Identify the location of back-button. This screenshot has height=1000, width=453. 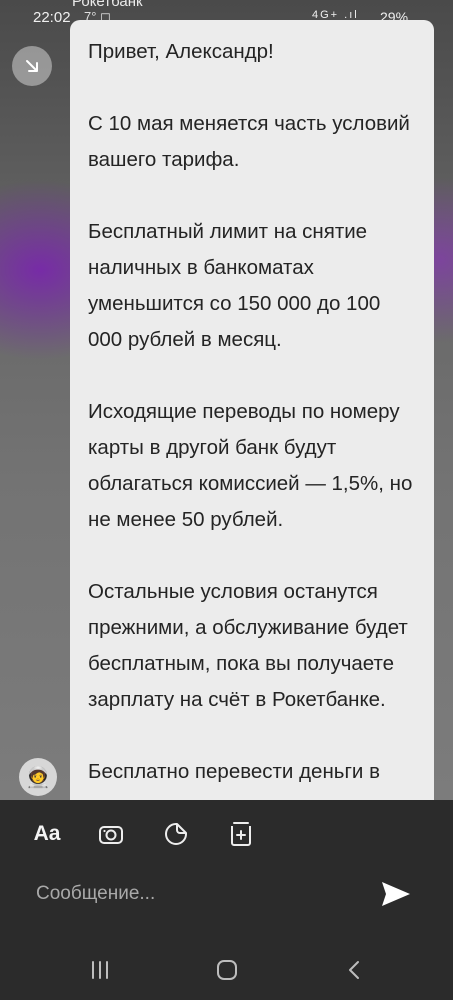
(354, 970).